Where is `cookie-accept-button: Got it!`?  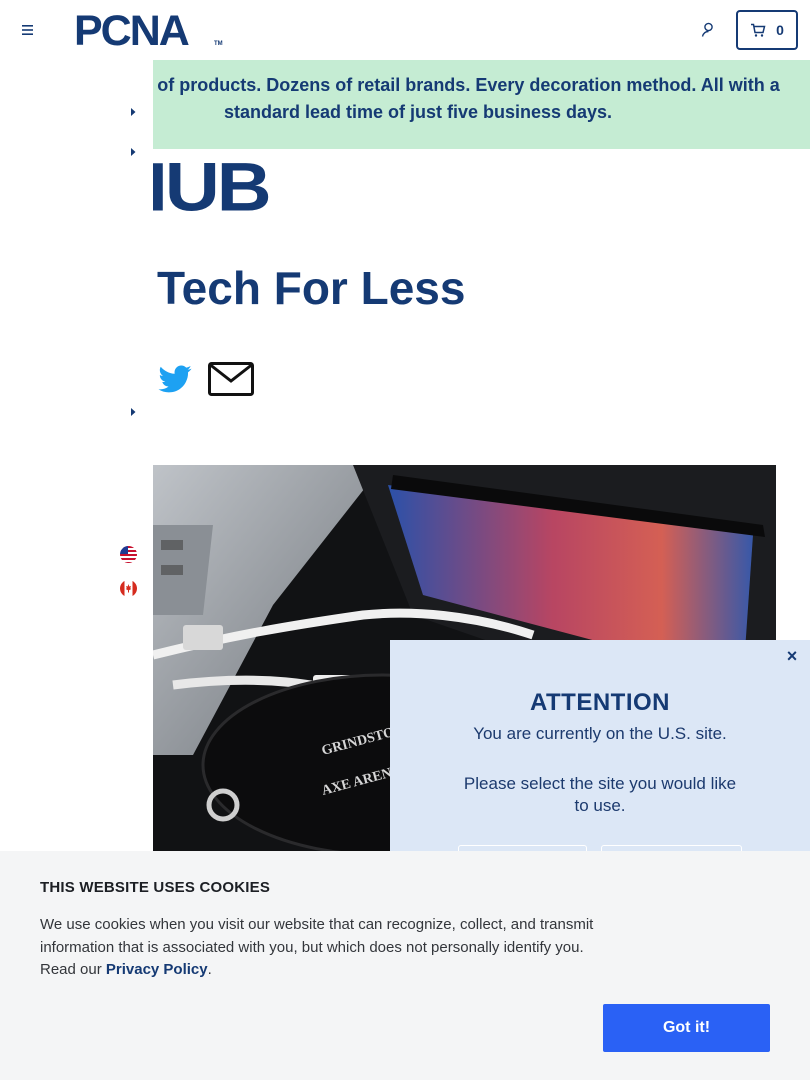
cookie-accept-button: Got it! is located at coordinates (686, 1028).